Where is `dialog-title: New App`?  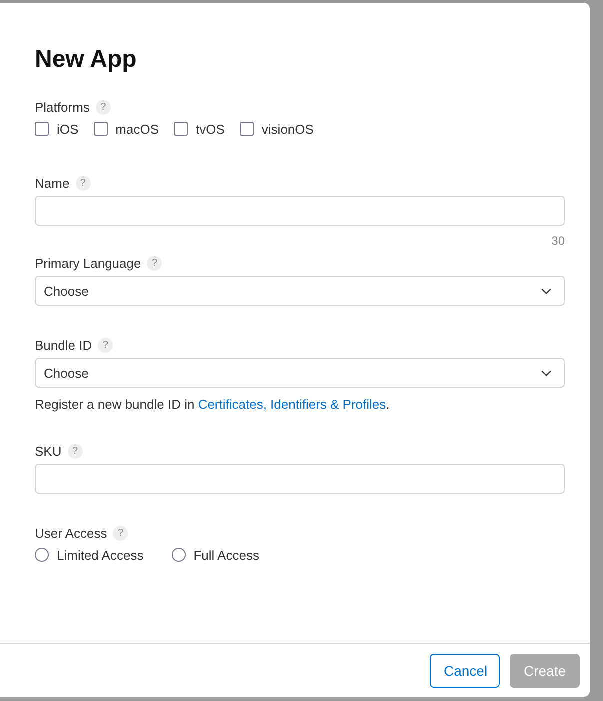
dialog-title: New App is located at coordinates (86, 60).